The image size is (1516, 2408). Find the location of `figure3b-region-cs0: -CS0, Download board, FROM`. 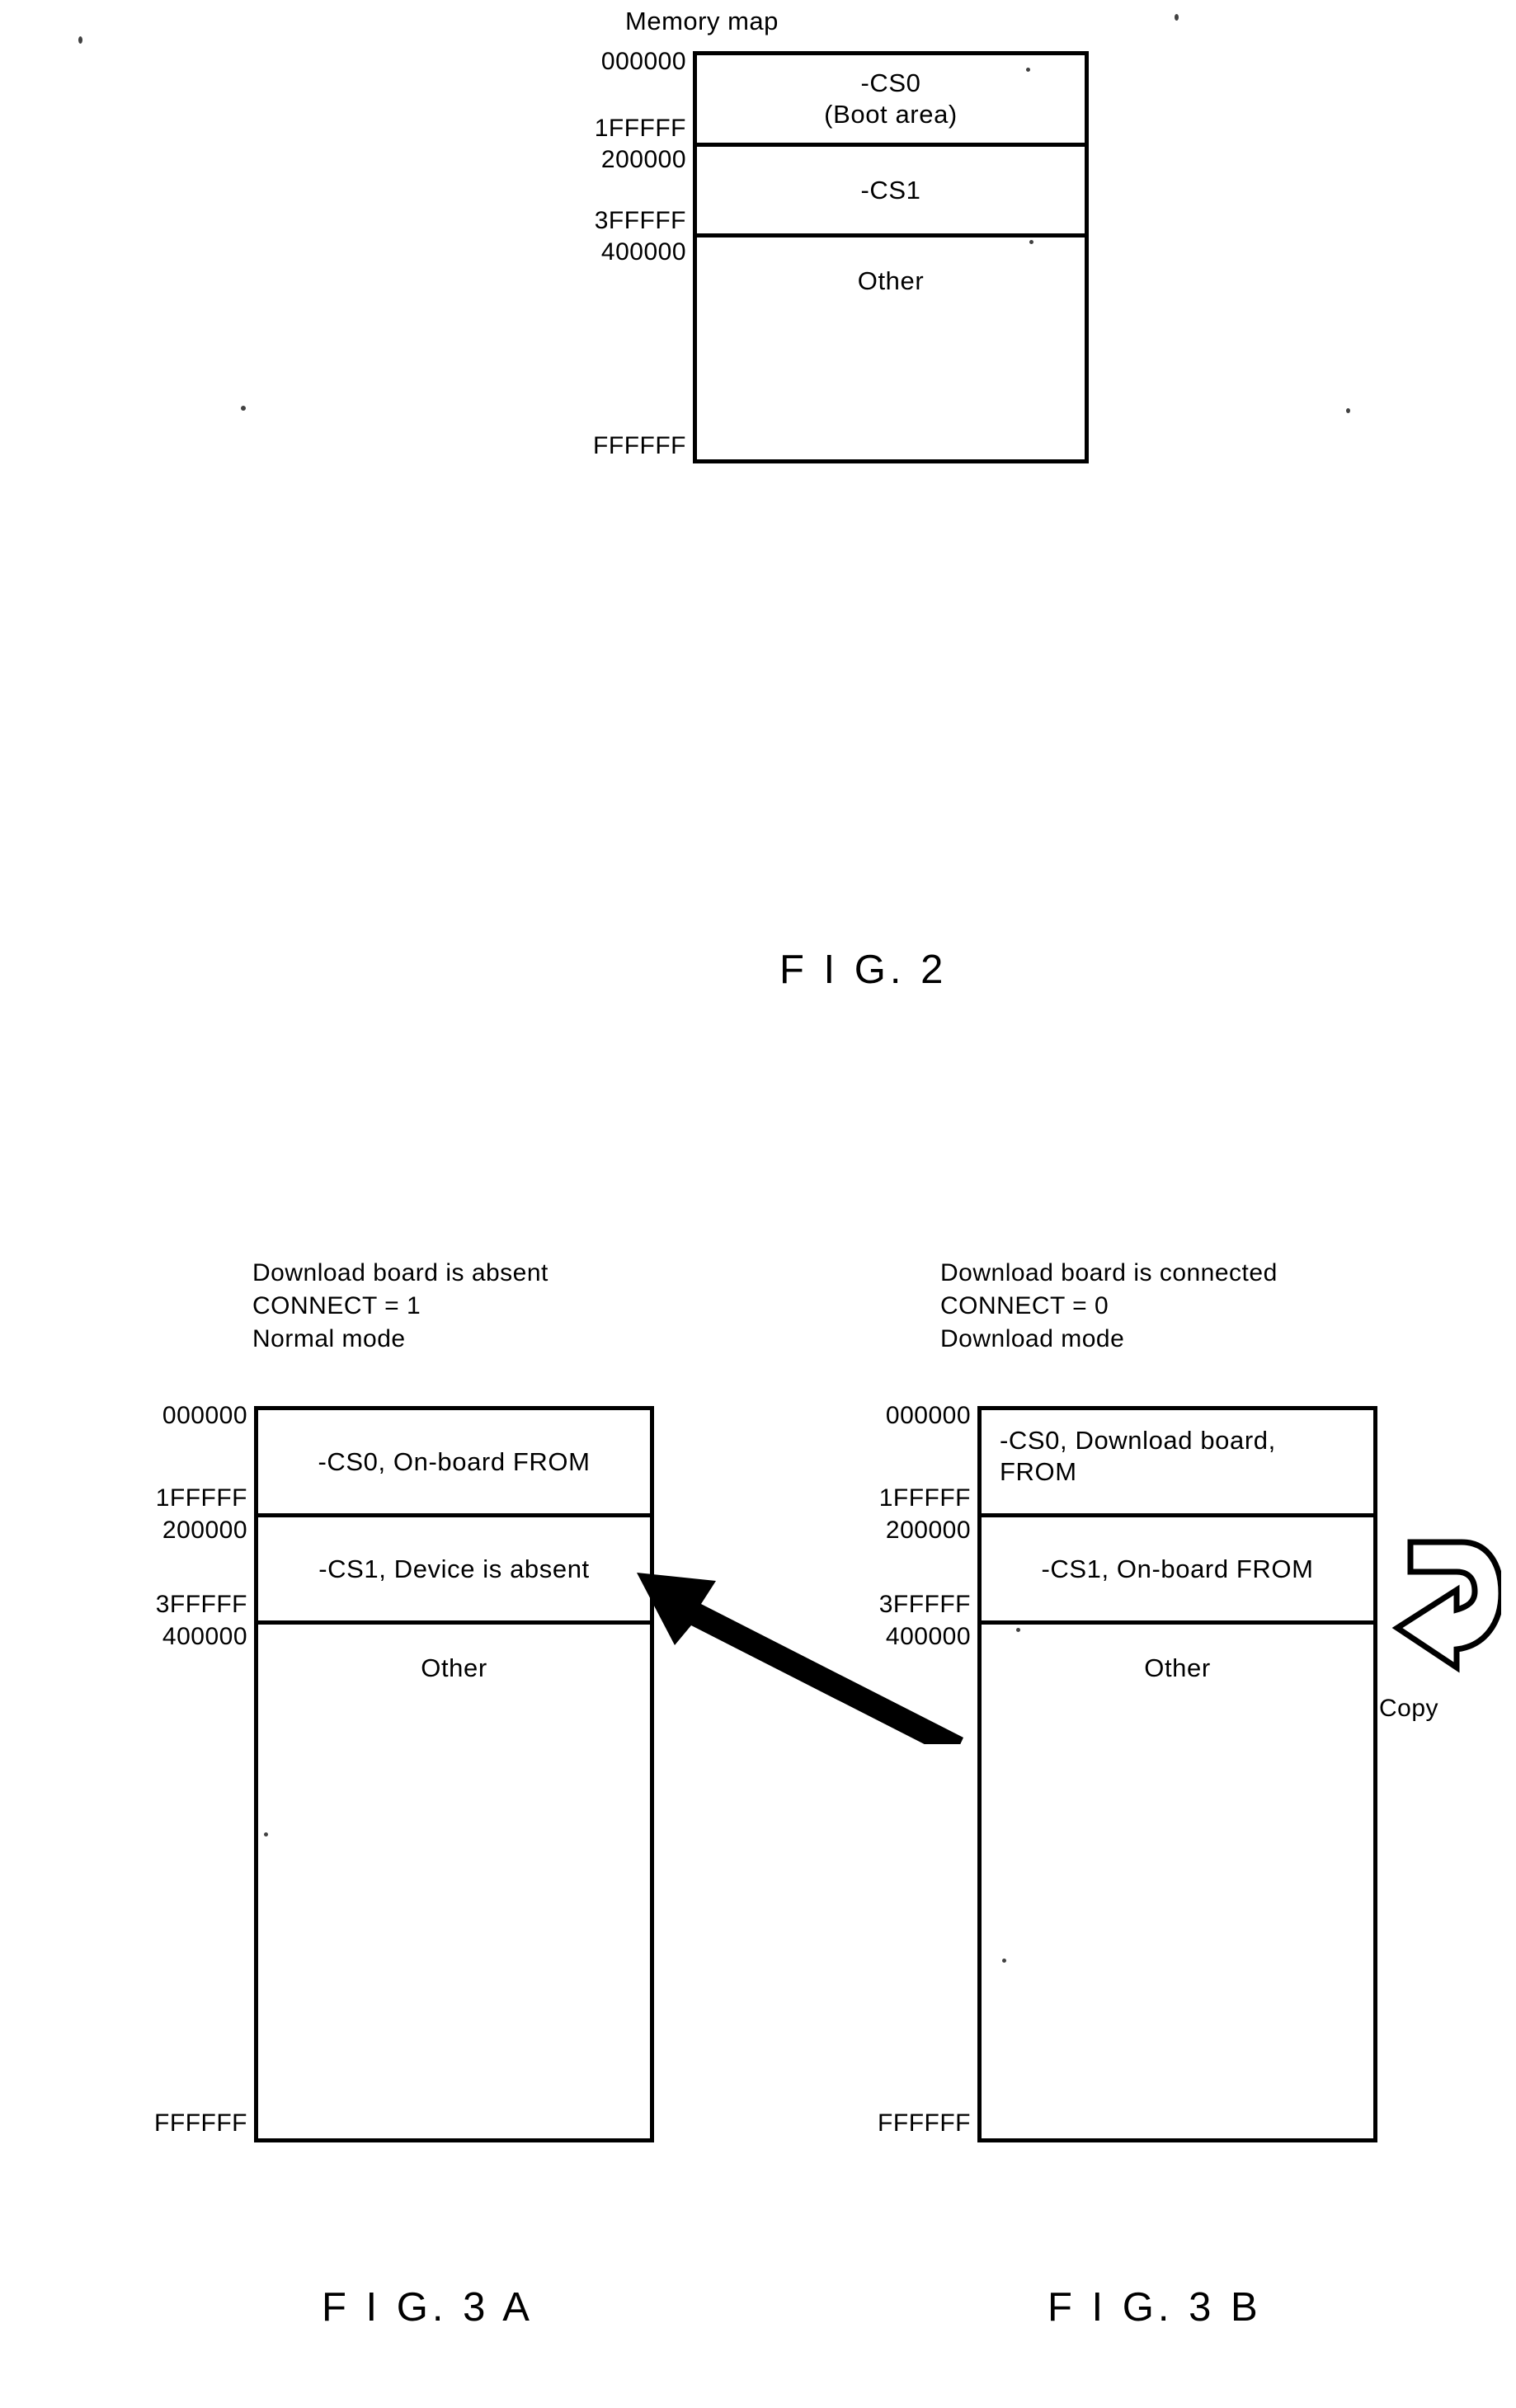

figure3b-region-cs0: -CS0, Download board, FROM is located at coordinates (1178, 1464).